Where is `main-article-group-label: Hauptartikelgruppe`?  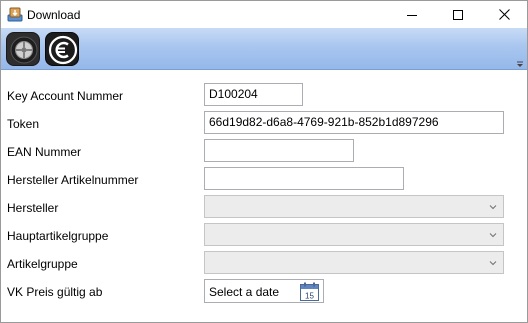 main-article-group-label: Hauptartikelgruppe is located at coordinates (58, 236).